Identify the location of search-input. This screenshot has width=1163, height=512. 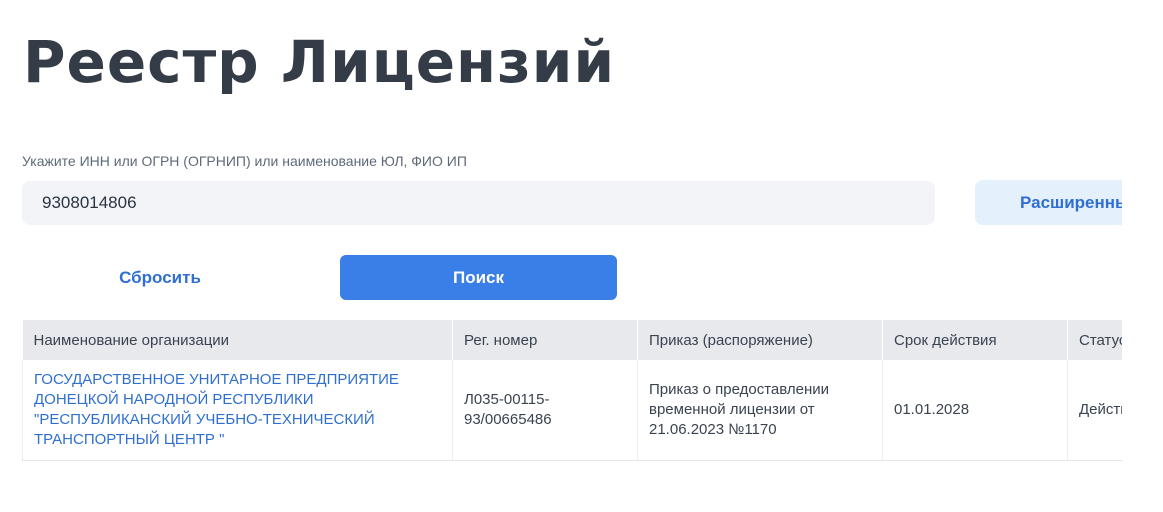
(478, 203).